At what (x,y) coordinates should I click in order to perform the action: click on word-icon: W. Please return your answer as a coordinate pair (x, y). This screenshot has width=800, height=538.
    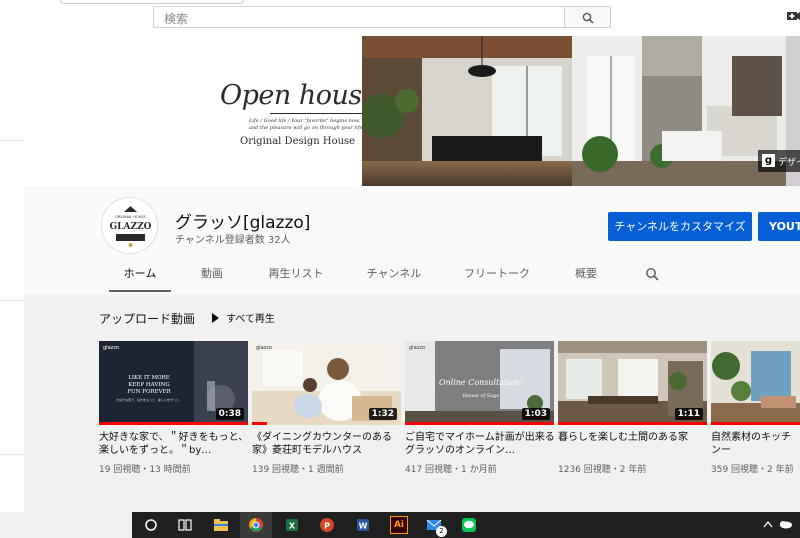
    Looking at the image, I should click on (363, 525).